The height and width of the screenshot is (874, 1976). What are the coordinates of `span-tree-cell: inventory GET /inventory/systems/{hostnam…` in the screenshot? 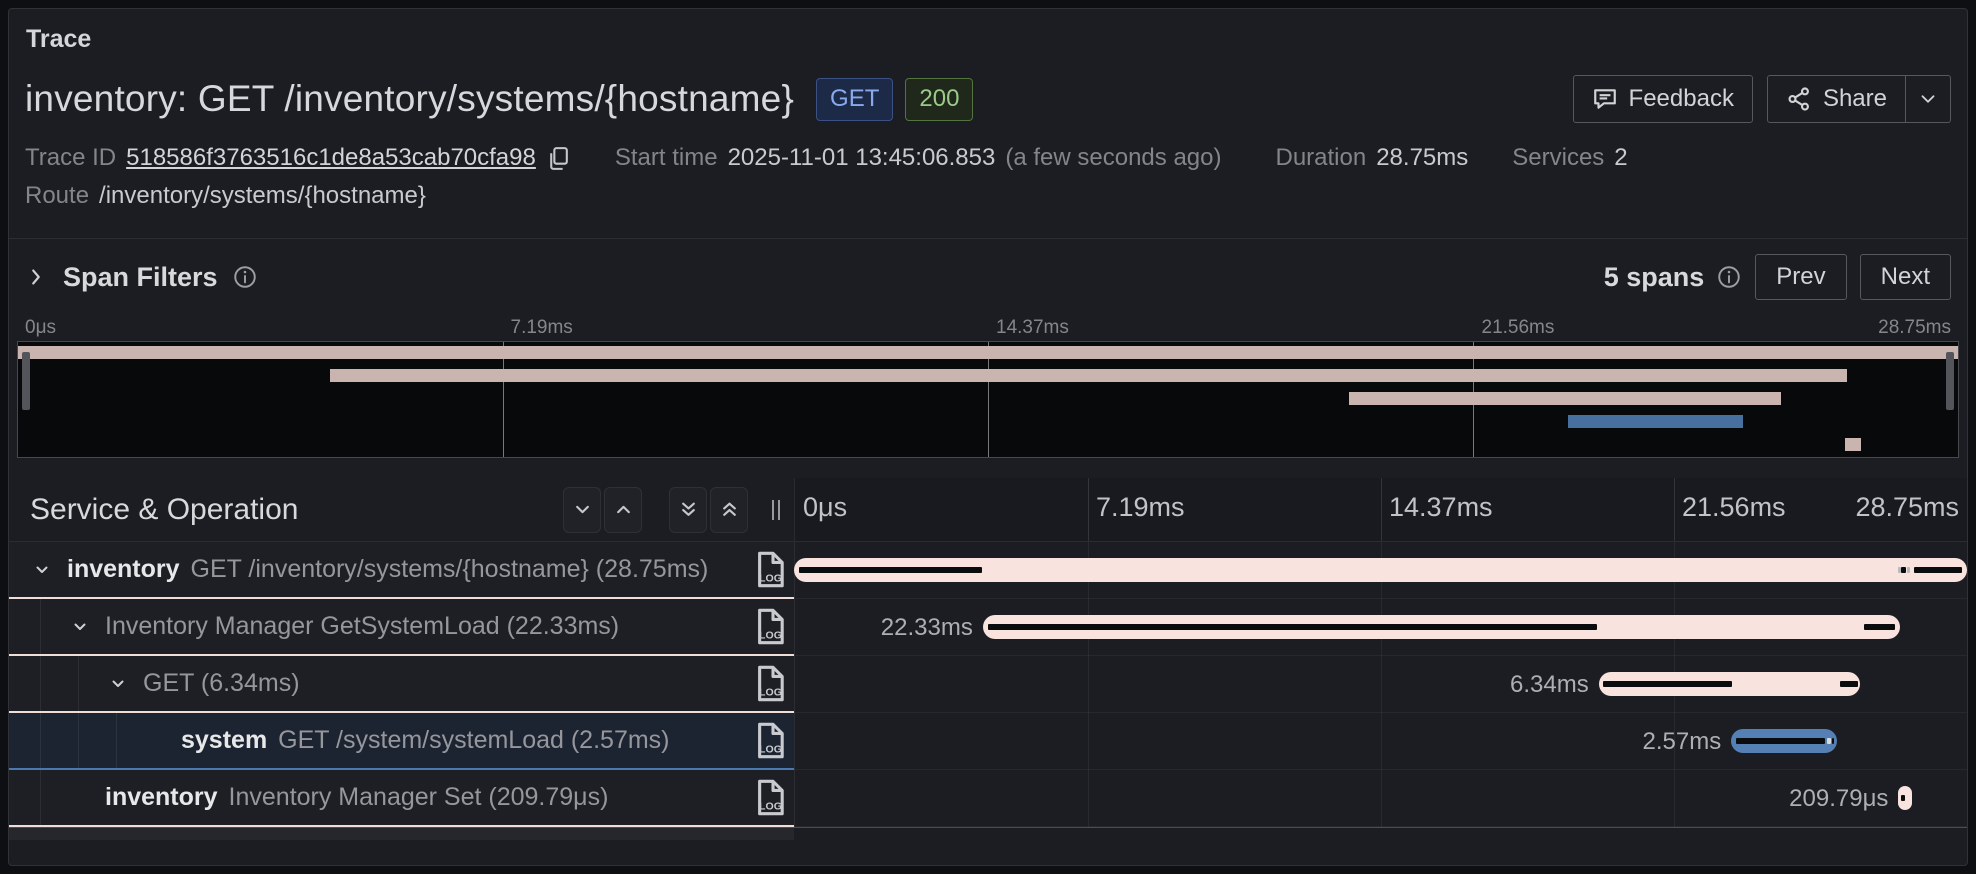 It's located at (401, 570).